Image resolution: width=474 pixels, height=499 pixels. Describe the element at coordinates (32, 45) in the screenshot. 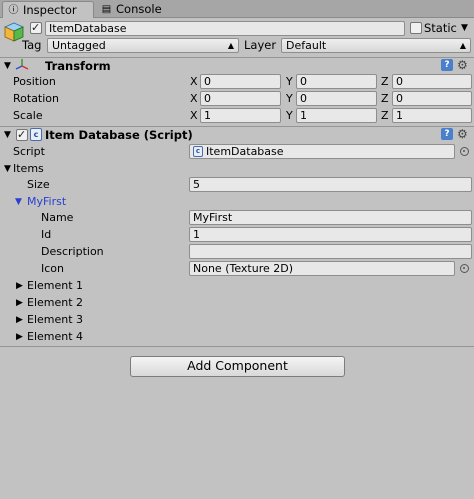

I see `tag-label: Tag` at that location.